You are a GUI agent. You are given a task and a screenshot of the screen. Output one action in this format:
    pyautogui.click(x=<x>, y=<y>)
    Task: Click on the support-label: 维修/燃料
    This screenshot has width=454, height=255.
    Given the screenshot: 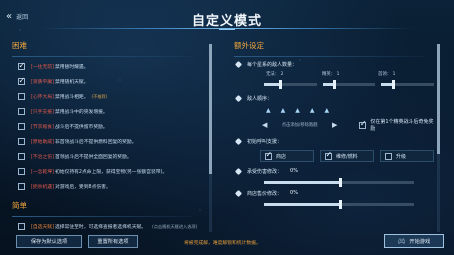 What is the action you would take?
    pyautogui.click(x=347, y=156)
    